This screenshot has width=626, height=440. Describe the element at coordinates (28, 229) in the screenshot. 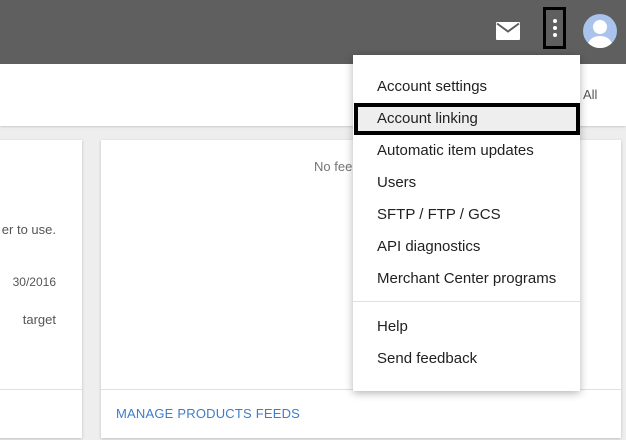

I see `left-card-text: er to use.` at that location.